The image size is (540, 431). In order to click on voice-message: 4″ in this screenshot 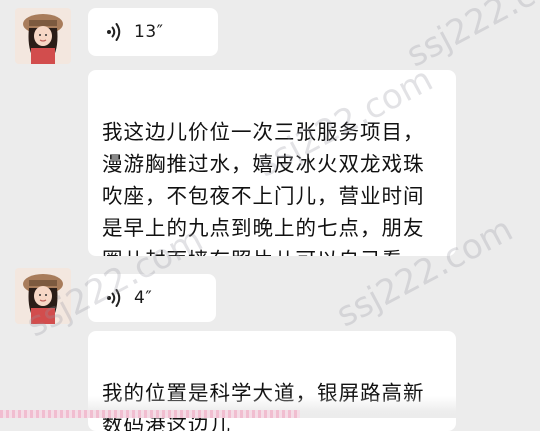, I will do `click(152, 298)`.